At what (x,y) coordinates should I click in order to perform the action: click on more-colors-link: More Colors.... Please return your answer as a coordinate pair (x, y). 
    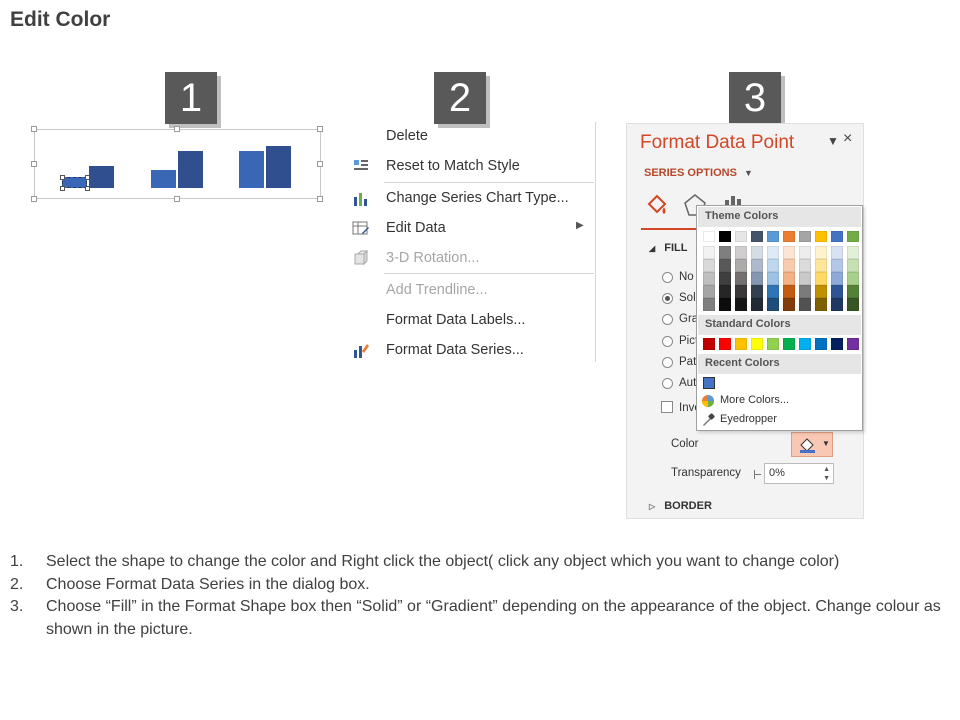
    Looking at the image, I should click on (754, 400).